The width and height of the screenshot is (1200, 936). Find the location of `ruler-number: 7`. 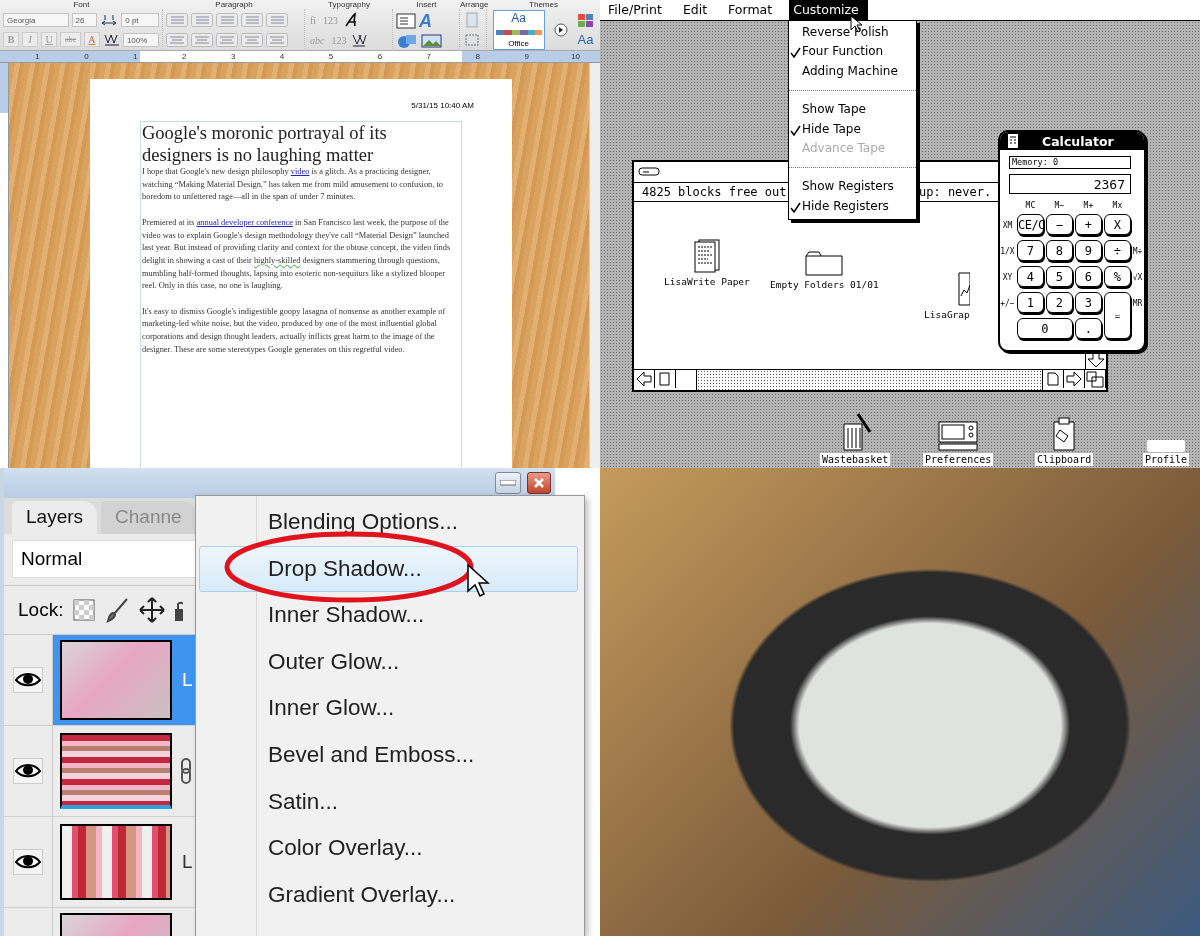

ruler-number: 7 is located at coordinates (429, 56).